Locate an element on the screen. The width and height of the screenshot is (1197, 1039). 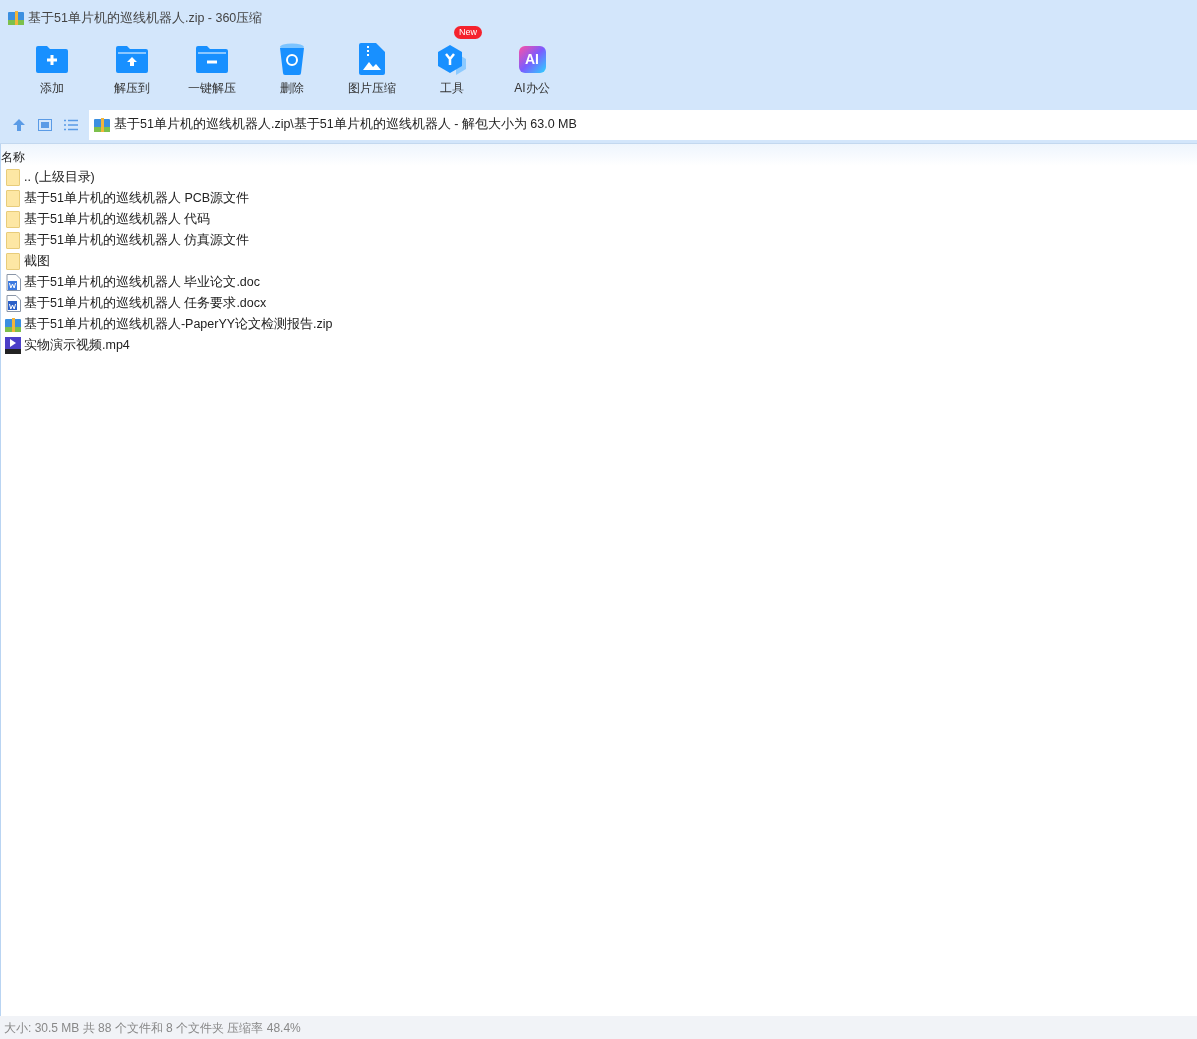
ai-app-icon: AI is located at coordinates (532, 59).